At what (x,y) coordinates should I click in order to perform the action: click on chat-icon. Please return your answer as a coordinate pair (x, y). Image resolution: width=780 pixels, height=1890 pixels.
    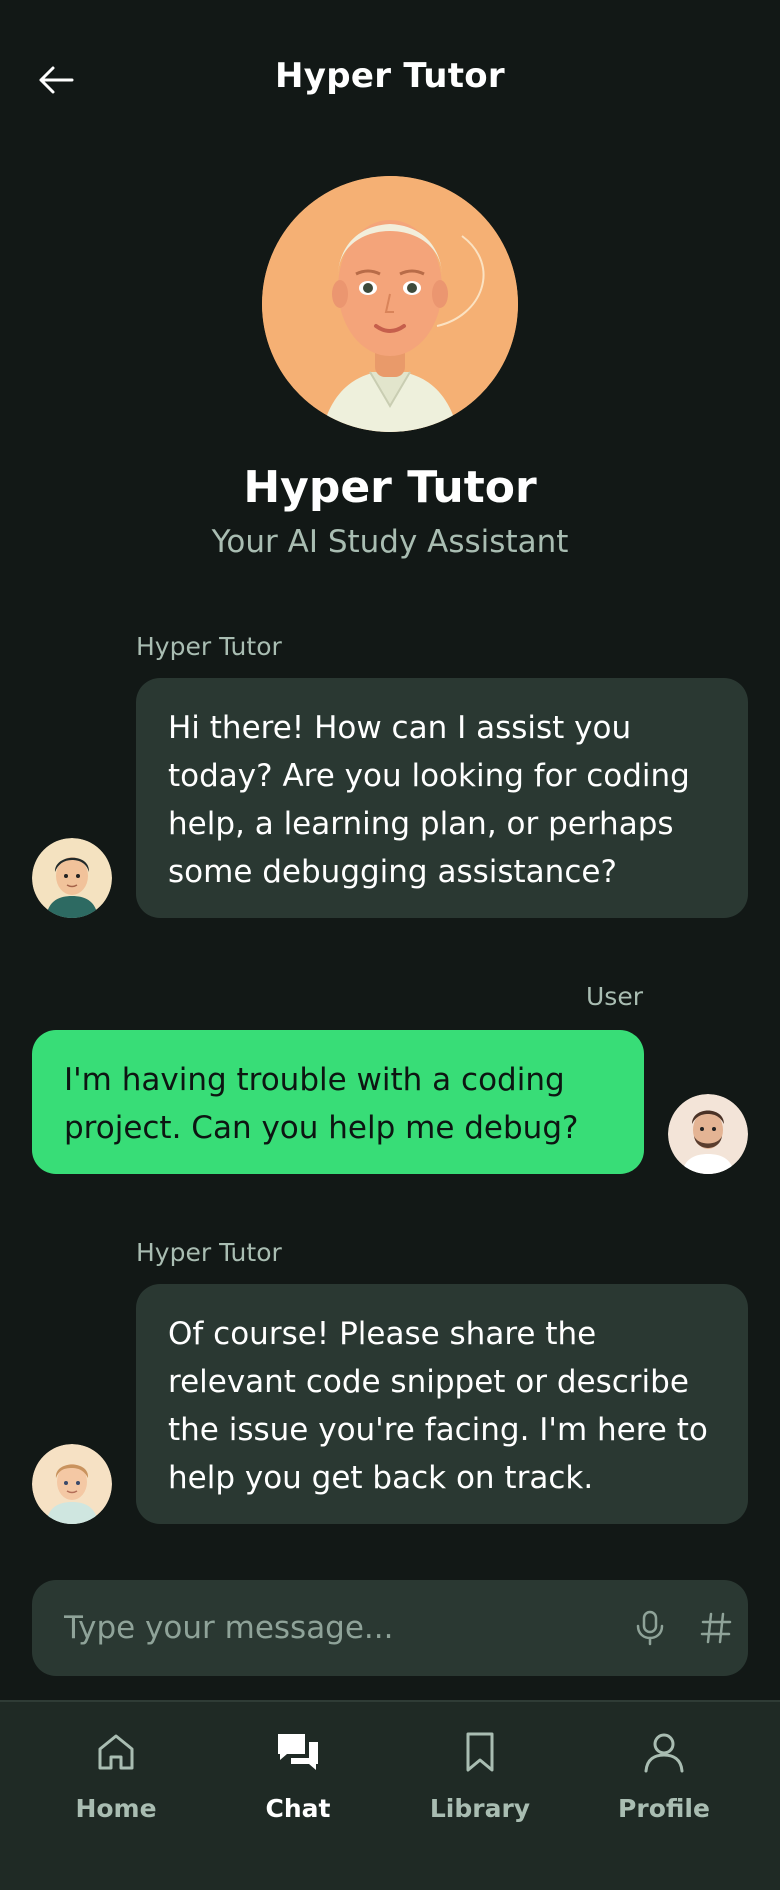
    Looking at the image, I should click on (298, 1752).